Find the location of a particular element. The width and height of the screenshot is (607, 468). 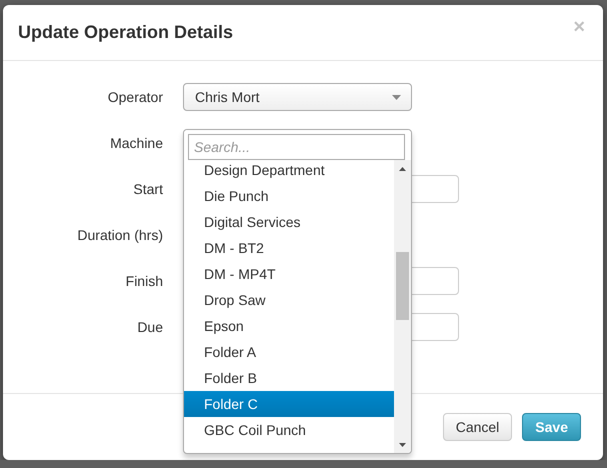

field-label: Finish is located at coordinates (144, 281).